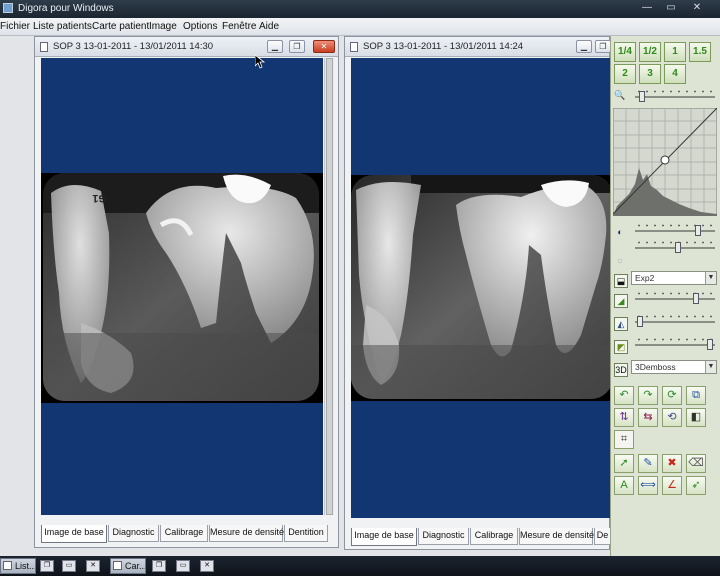 Image resolution: width=720 pixels, height=576 pixels. What do you see at coordinates (648, 463) in the screenshot?
I see `pen-icon: ✎` at bounding box center [648, 463].